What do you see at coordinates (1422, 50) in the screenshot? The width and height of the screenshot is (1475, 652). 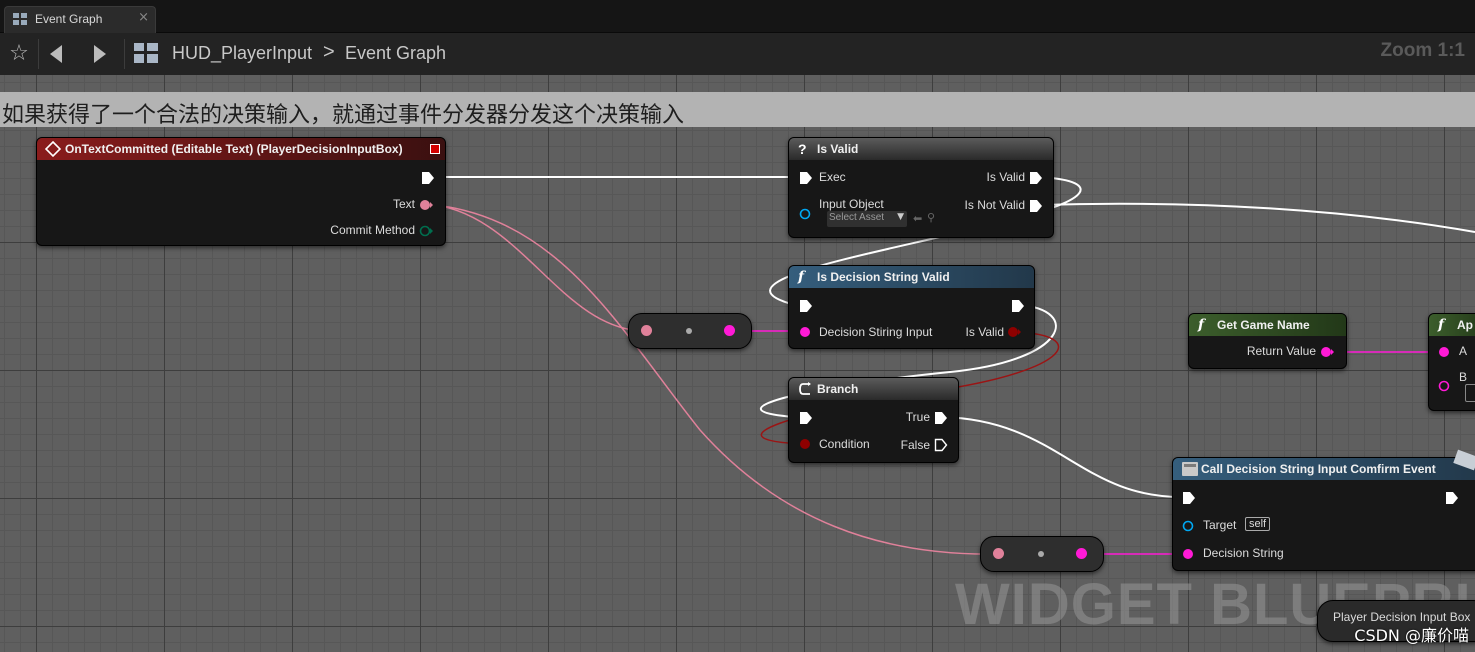 I see `zoom-level: Zoom 1:1` at bounding box center [1422, 50].